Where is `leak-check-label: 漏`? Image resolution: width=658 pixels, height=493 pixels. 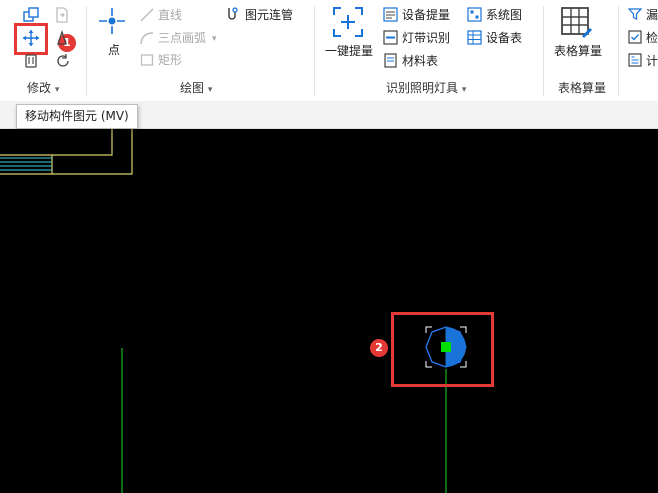
leak-check-label: 漏 is located at coordinates (652, 15).